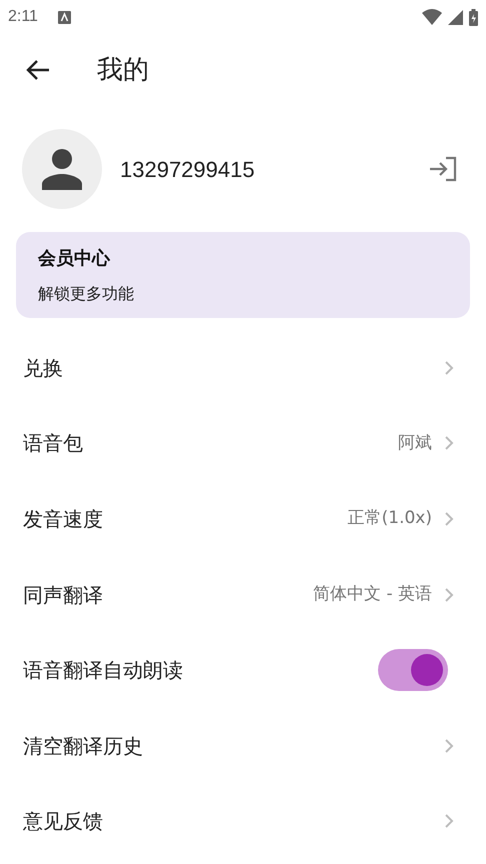 The height and width of the screenshot is (864, 486). I want to click on settings-row: 语音翻译自动朗读, so click(243, 670).